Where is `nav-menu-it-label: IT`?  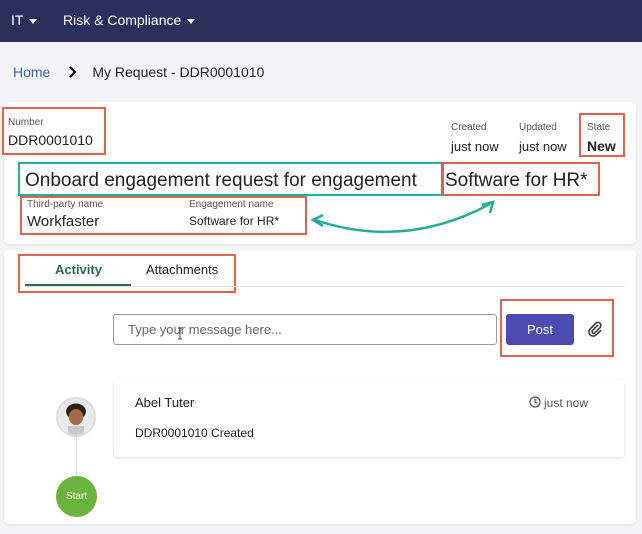
nav-menu-it-label: IT is located at coordinates (17, 20).